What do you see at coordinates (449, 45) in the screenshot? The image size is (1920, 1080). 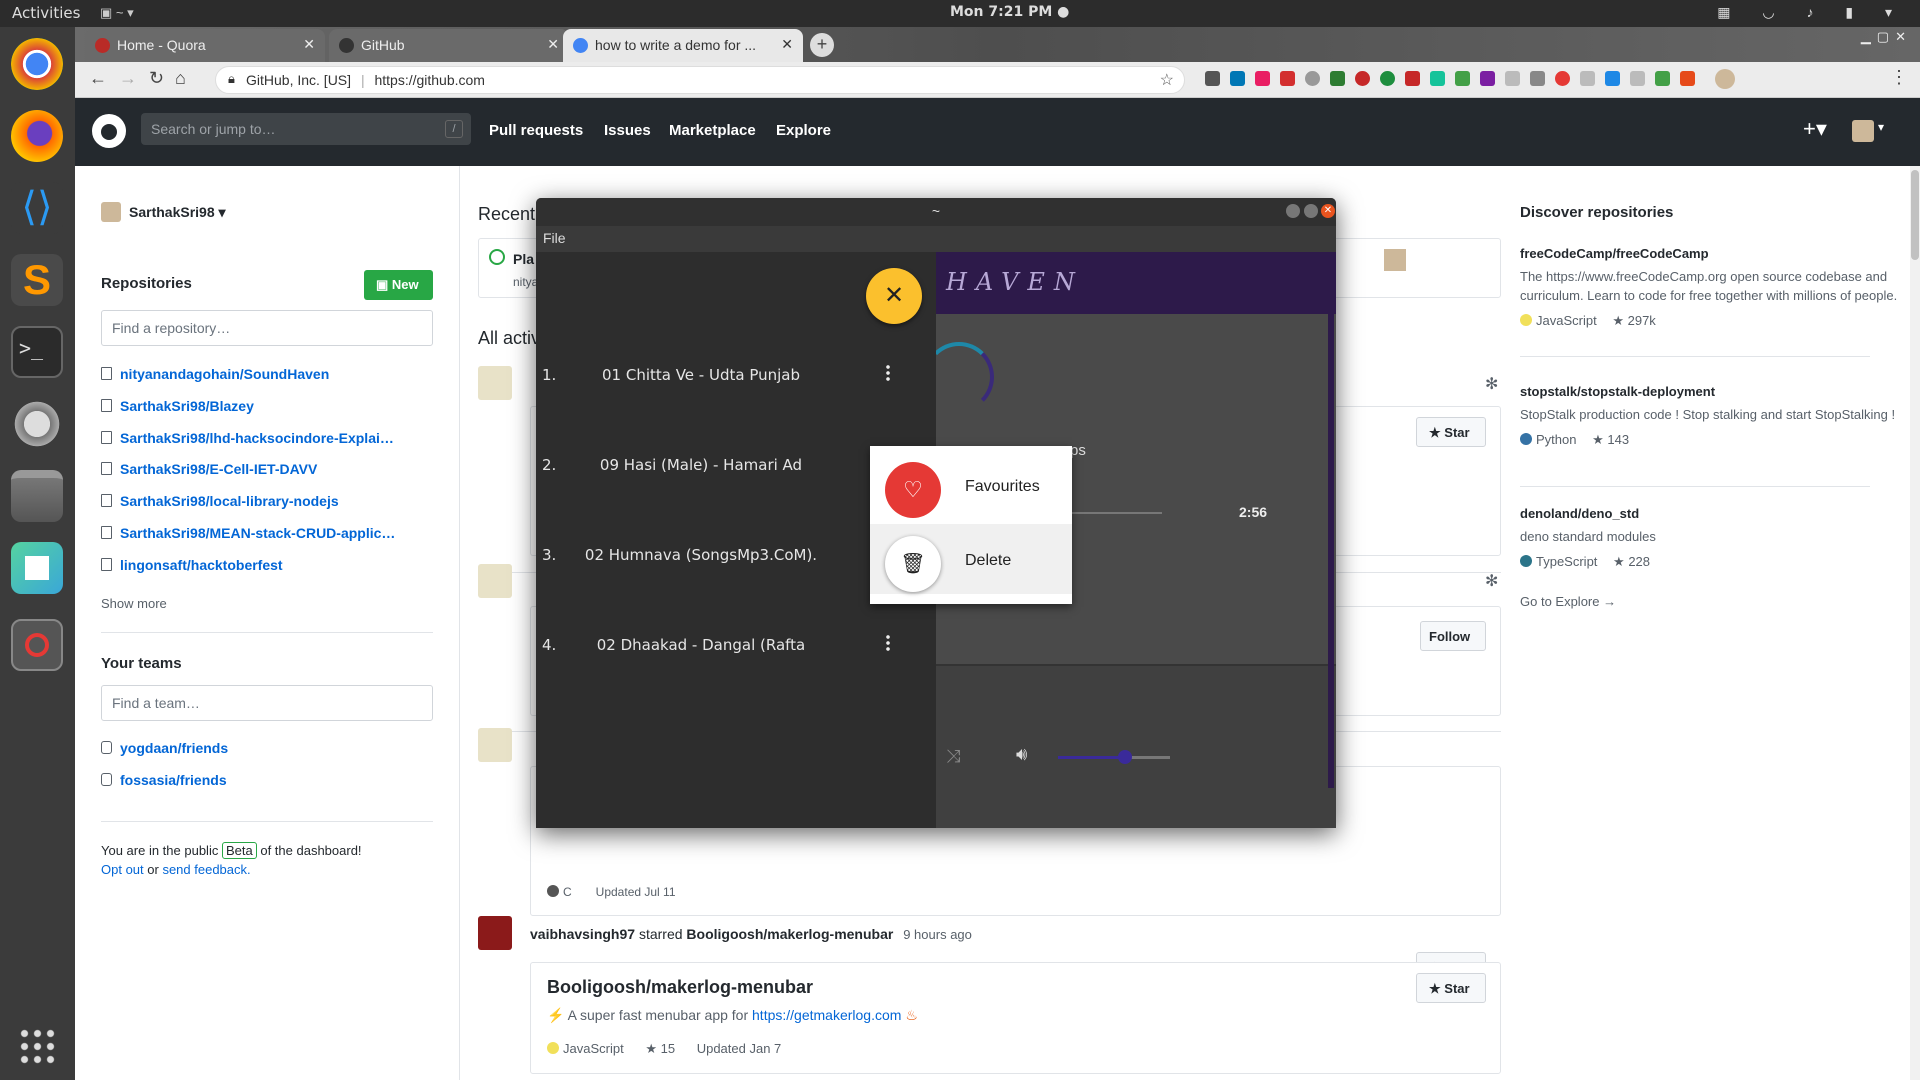 I see `tab-github: GitHub ✕` at bounding box center [449, 45].